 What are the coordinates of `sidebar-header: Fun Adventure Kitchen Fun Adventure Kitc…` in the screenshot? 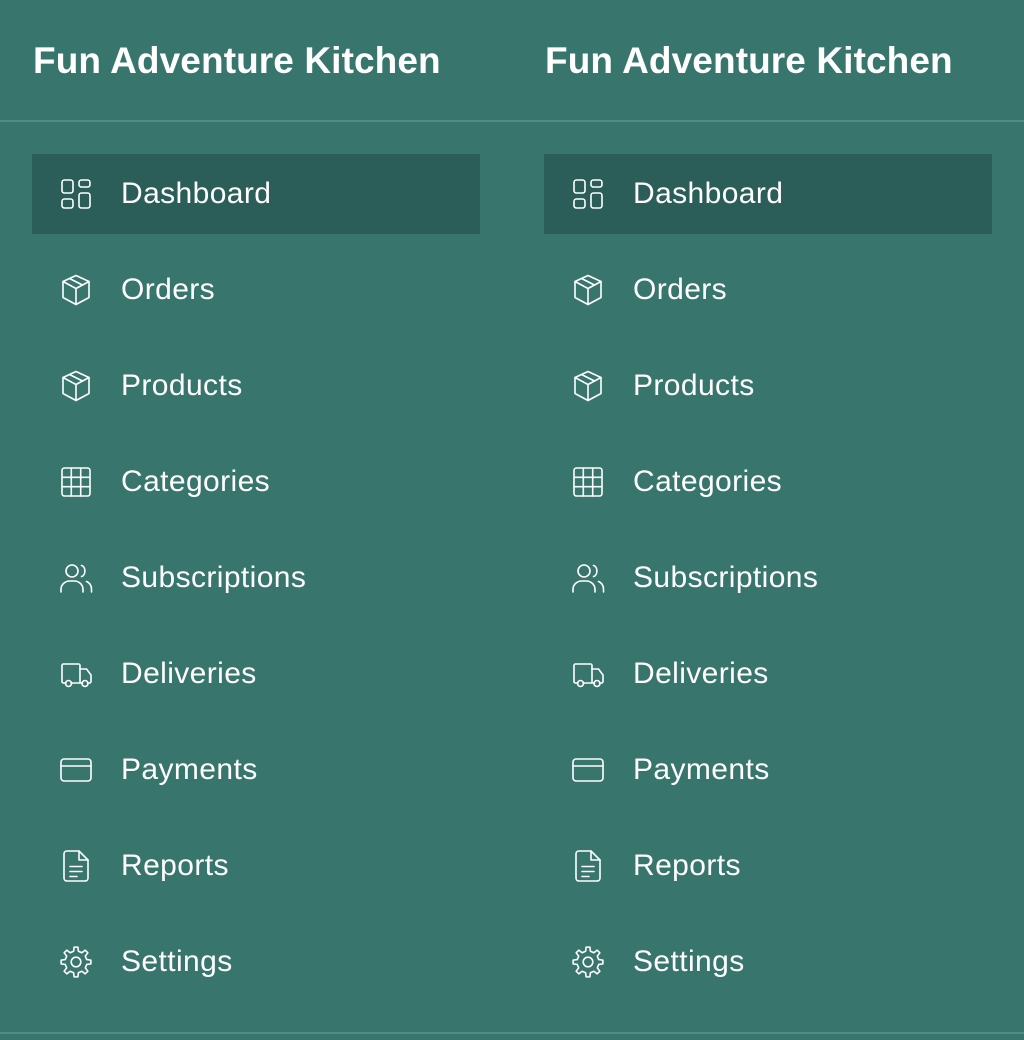 It's located at (512, 61).